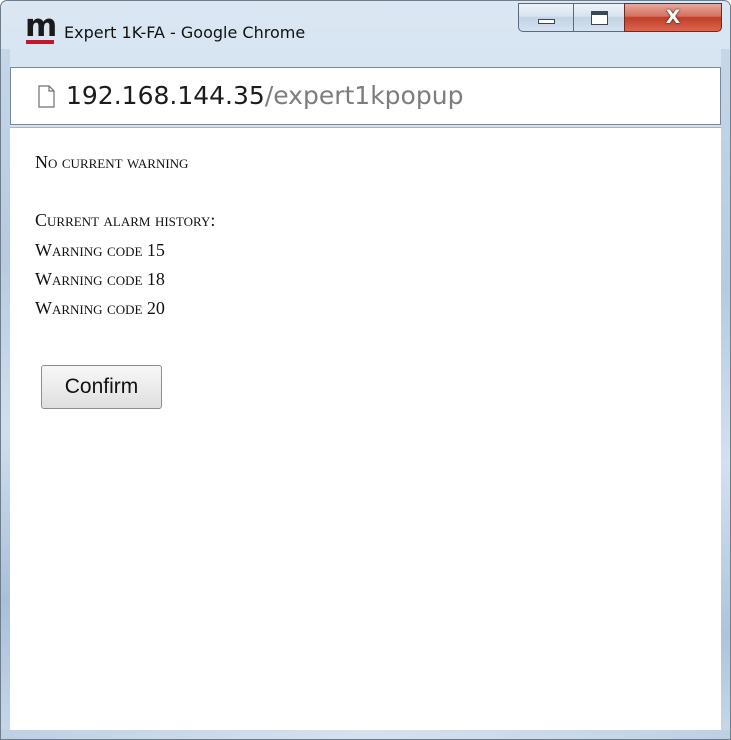 This screenshot has height=740, width=731. I want to click on address-bar: 192.168.144.35/expert1kpopup, so click(365, 96).